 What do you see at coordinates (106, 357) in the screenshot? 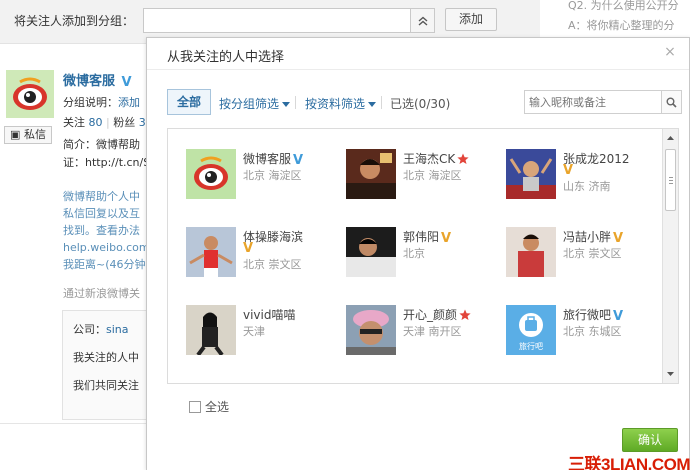
I see `i-follow-line: 我关注的人中` at bounding box center [106, 357].